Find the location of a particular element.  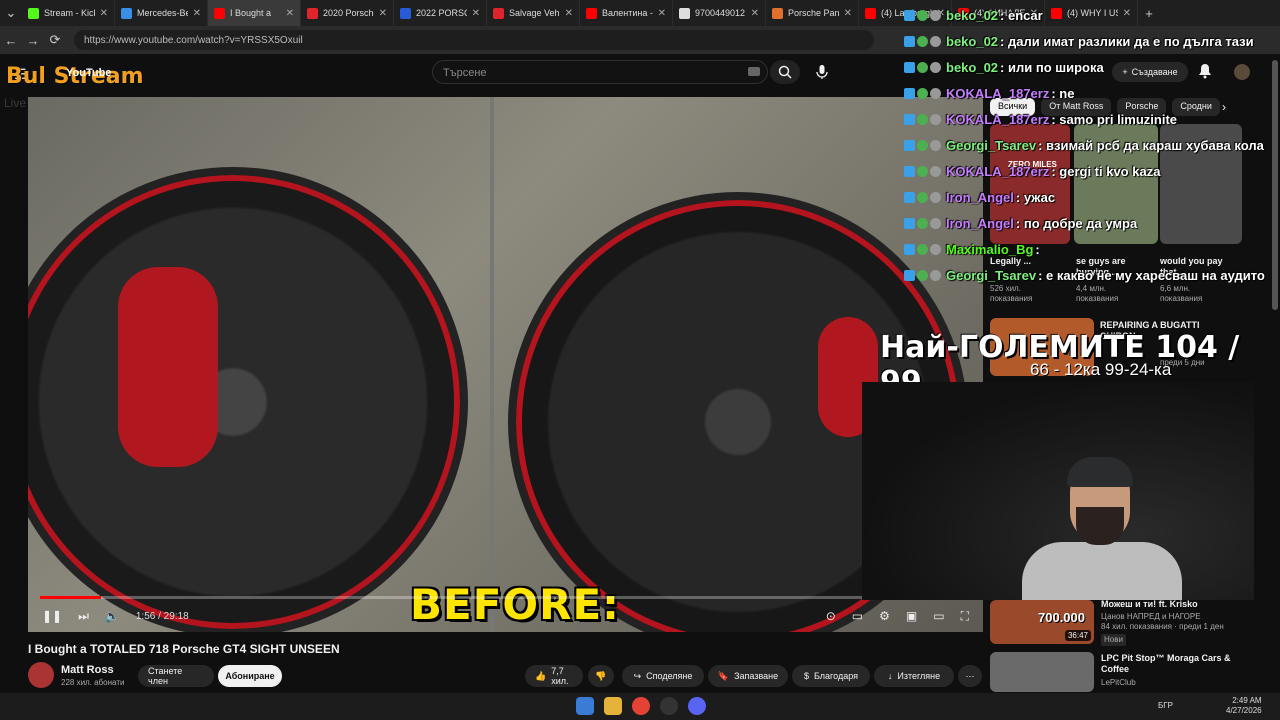

browser-tab: Stream - Kick ✕ is located at coordinates (68, 13).